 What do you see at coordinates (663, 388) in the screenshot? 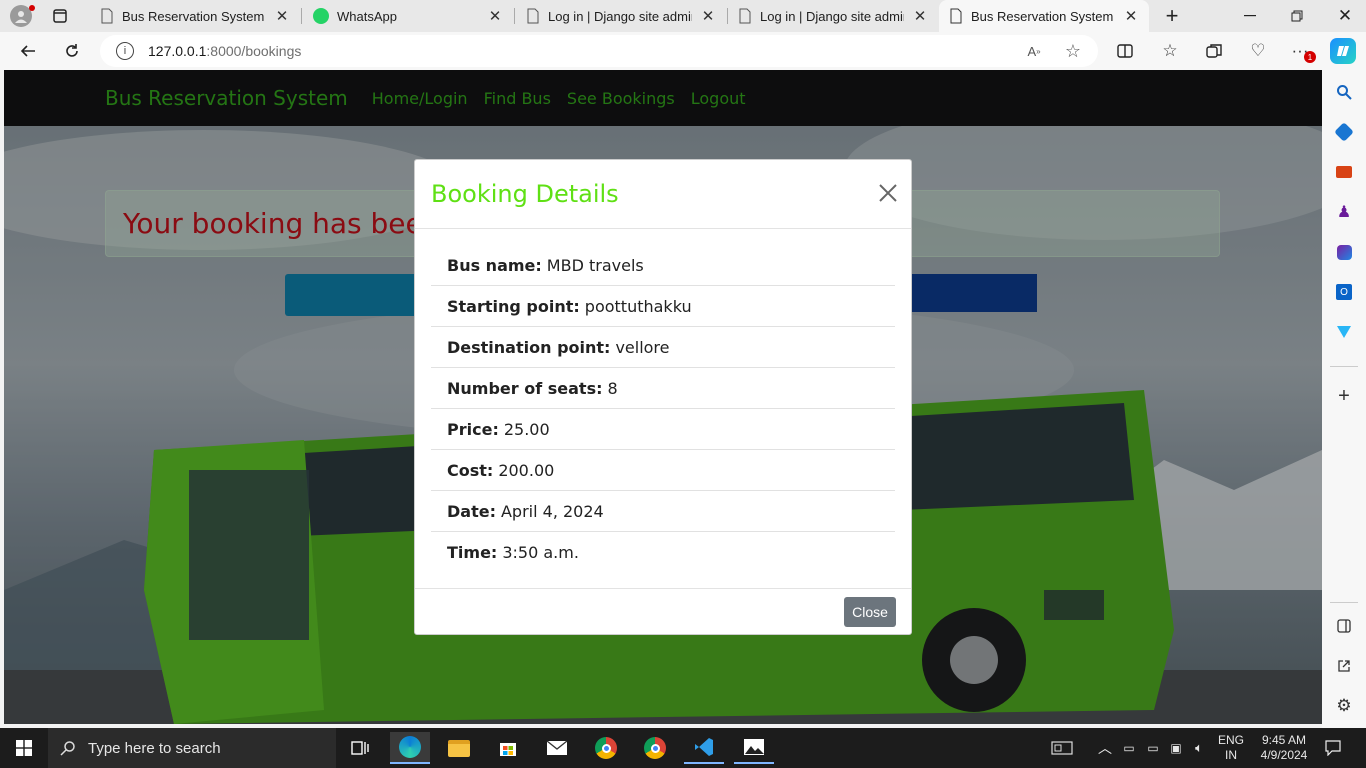
I see `detail-row-number-of-seats: Number of seats: 8` at bounding box center [663, 388].